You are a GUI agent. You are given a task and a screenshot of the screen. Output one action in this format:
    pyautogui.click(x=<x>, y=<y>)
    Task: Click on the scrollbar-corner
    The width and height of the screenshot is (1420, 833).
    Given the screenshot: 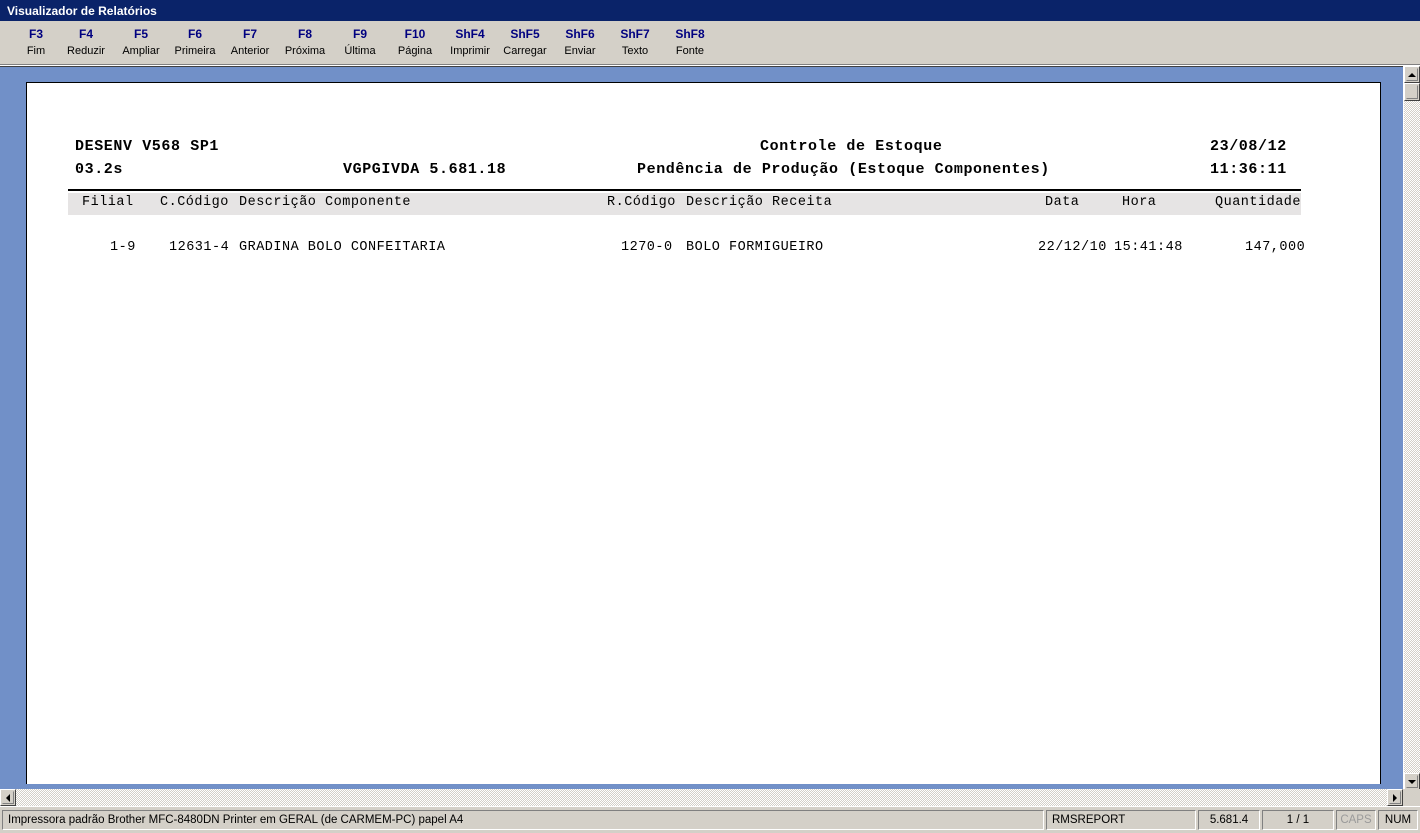 What is the action you would take?
    pyautogui.click(x=1411, y=797)
    